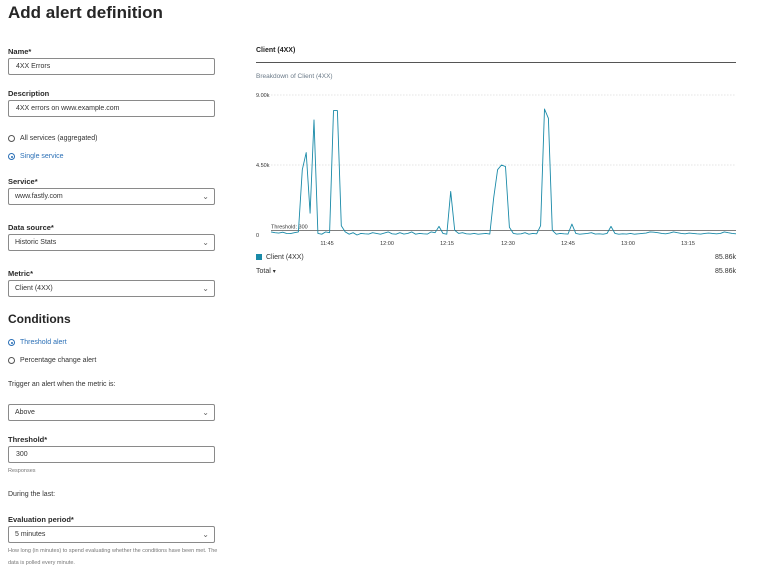 The width and height of the screenshot is (772, 584). What do you see at coordinates (111, 242) in the screenshot?
I see `data-source-select: Historic Stats ⌄` at bounding box center [111, 242].